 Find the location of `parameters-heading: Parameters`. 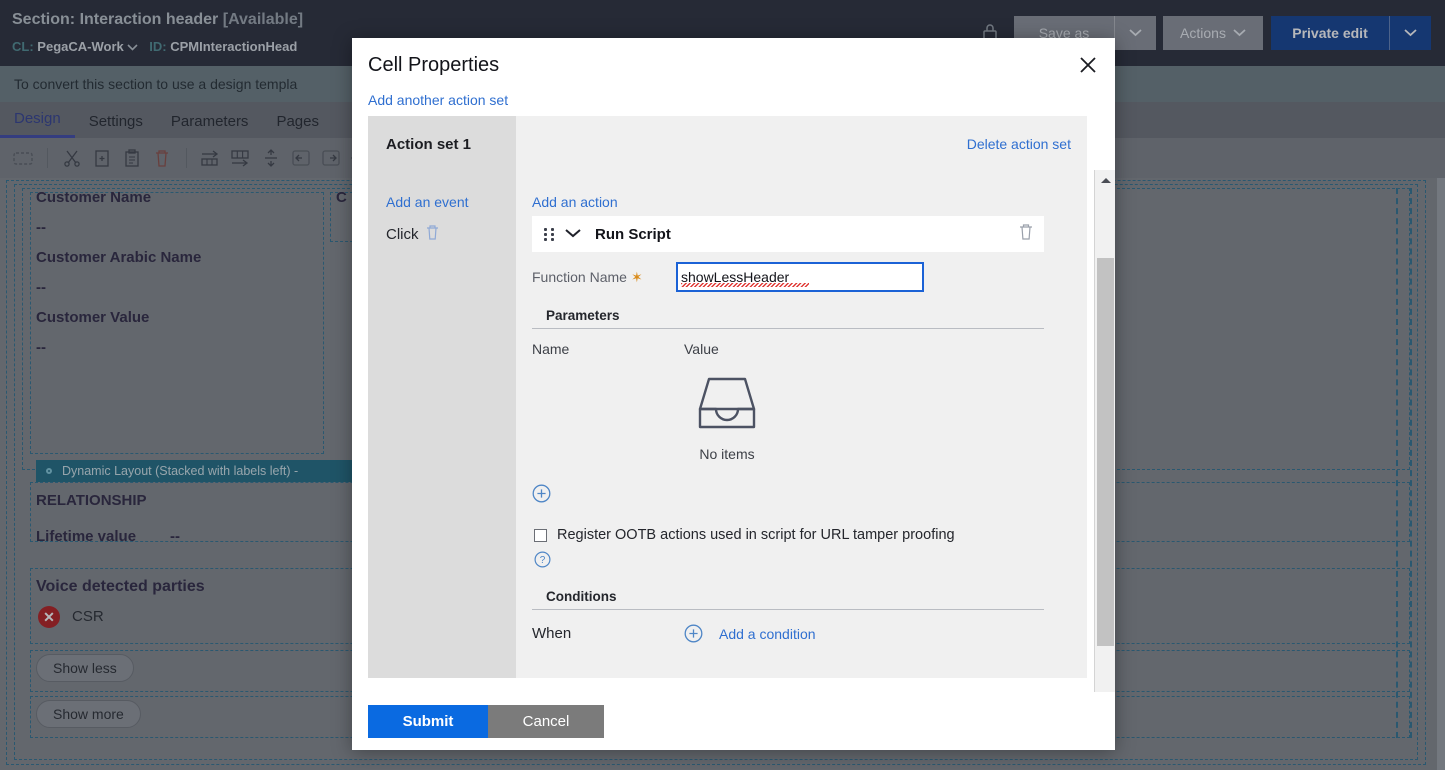

parameters-heading: Parameters is located at coordinates (583, 315).